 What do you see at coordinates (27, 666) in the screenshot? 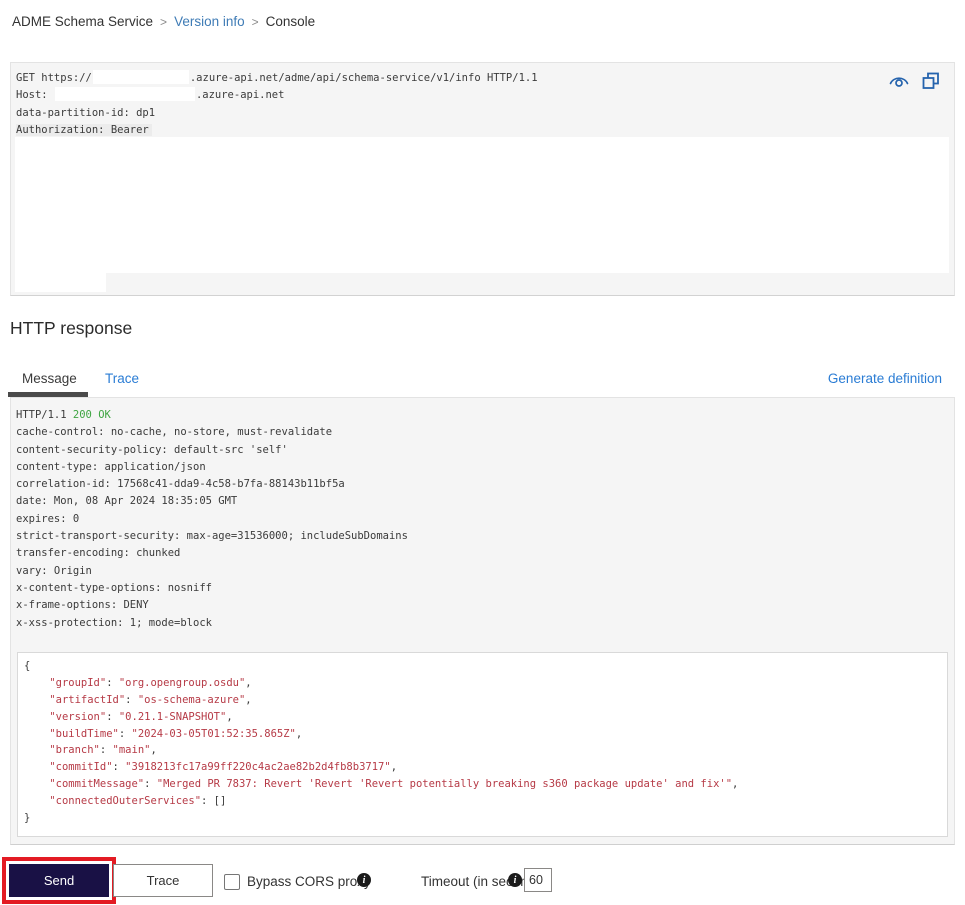
I see `response-body-line: {` at bounding box center [27, 666].